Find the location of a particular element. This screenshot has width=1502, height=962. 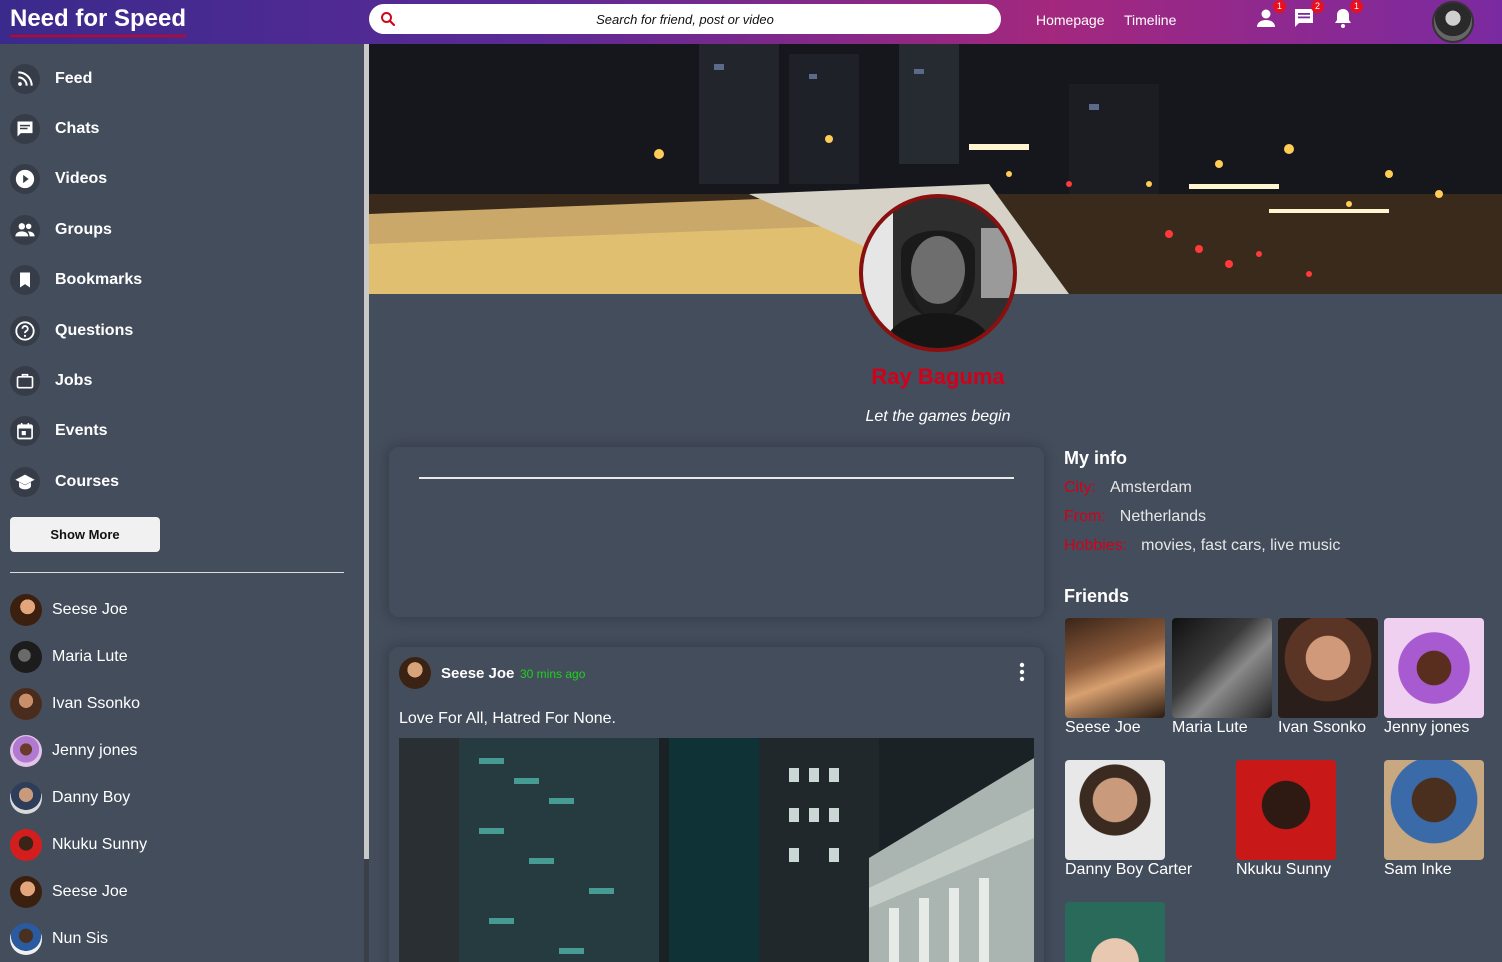

post-image is located at coordinates (716, 850).